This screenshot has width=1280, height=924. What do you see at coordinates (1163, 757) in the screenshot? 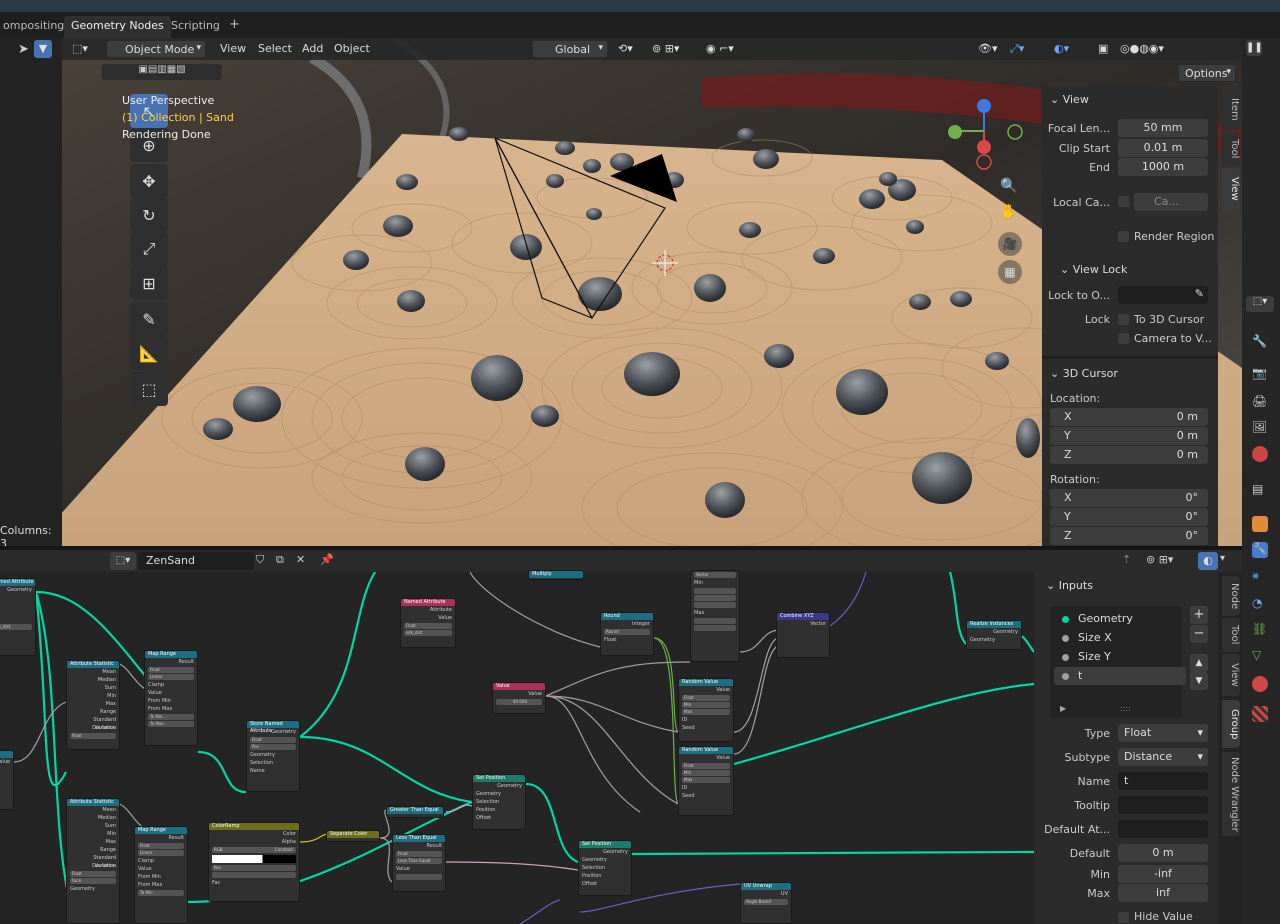
I see `subtype-dropdown: Distance ▾` at bounding box center [1163, 757].